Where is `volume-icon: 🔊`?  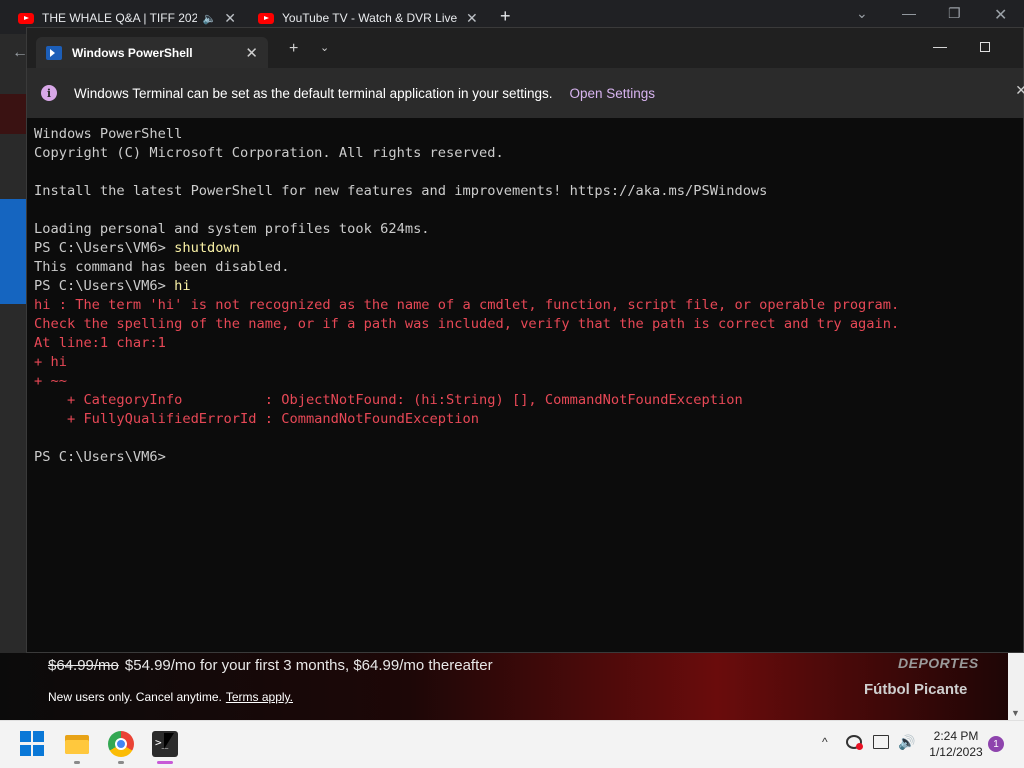
volume-icon: 🔊 is located at coordinates (906, 742).